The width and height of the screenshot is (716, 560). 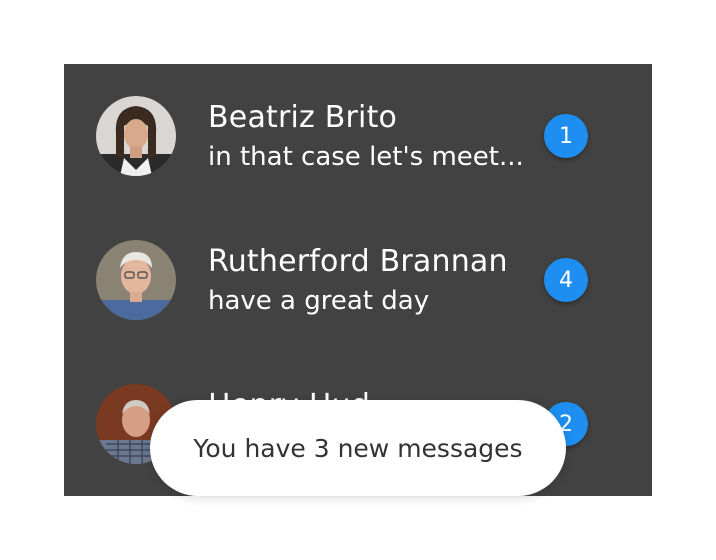 I want to click on new-messages-toast: You have 3 new messages, so click(x=358, y=448).